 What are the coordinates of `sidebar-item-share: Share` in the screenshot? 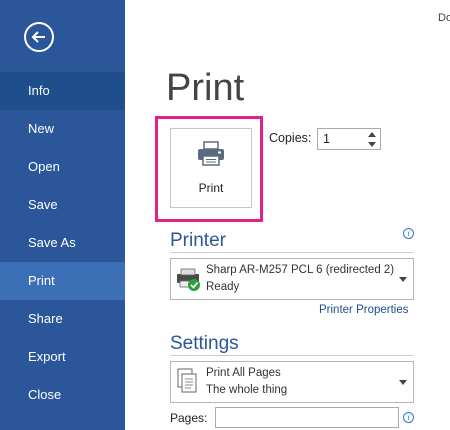 It's located at (62, 319).